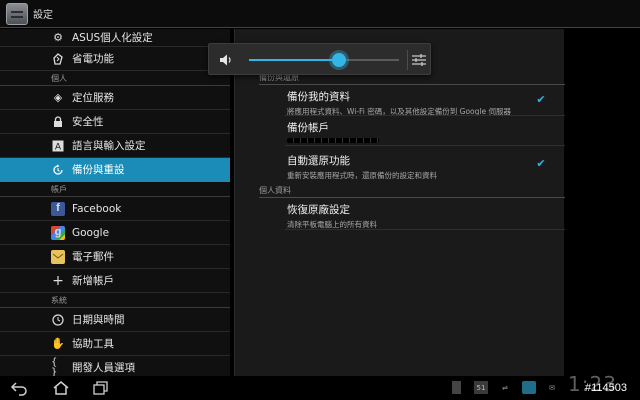 The image size is (640, 400). Describe the element at coordinates (422, 216) in the screenshot. I see `pref-factory-reset: 恢復原廠設定 清除平板電腦上的所有資料` at that location.